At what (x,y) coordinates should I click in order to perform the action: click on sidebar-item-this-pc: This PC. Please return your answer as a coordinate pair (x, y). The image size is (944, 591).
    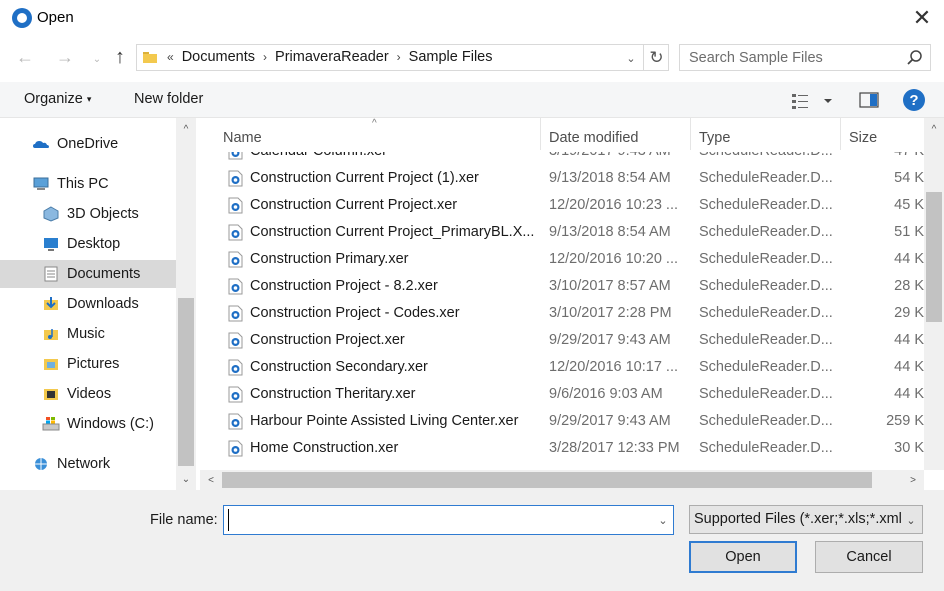
    Looking at the image, I should click on (70, 184).